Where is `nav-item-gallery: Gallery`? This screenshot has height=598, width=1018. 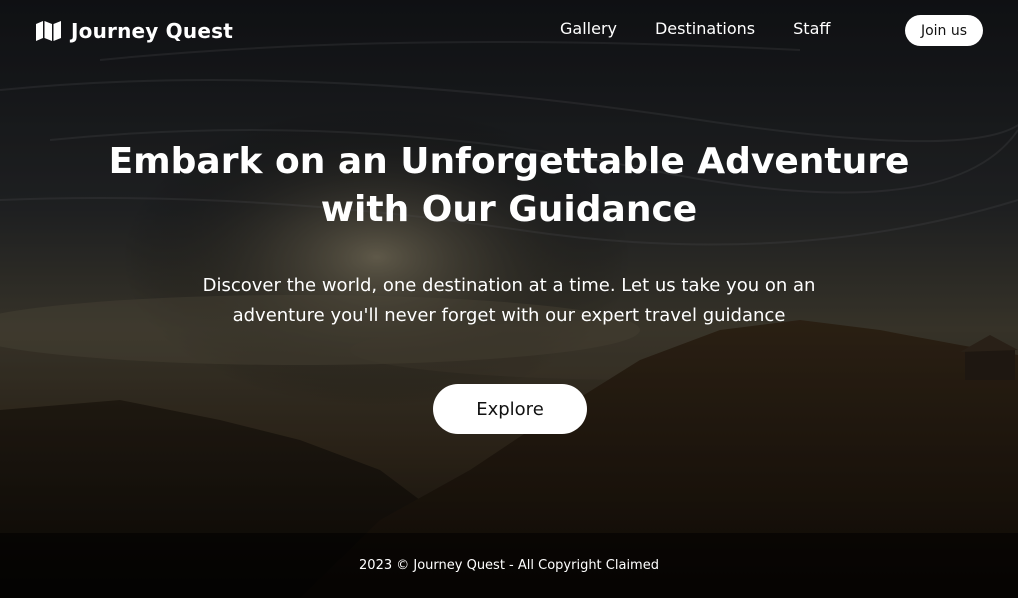
nav-item-gallery: Gallery is located at coordinates (588, 28).